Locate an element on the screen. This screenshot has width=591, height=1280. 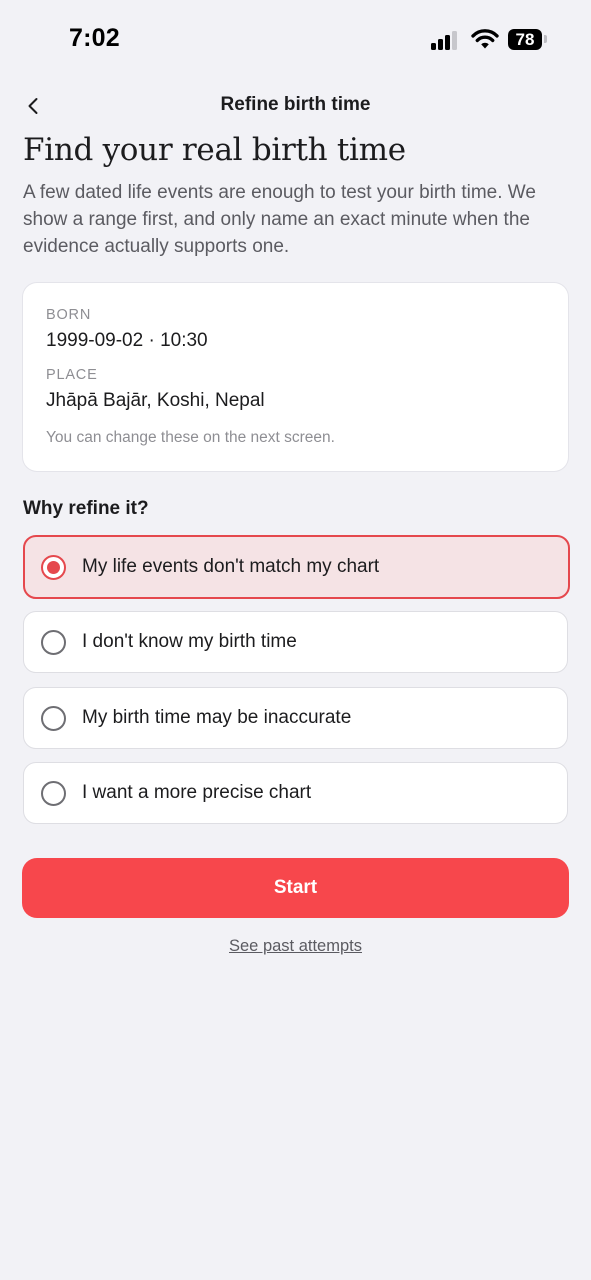
born-label: BORN is located at coordinates (69, 315).